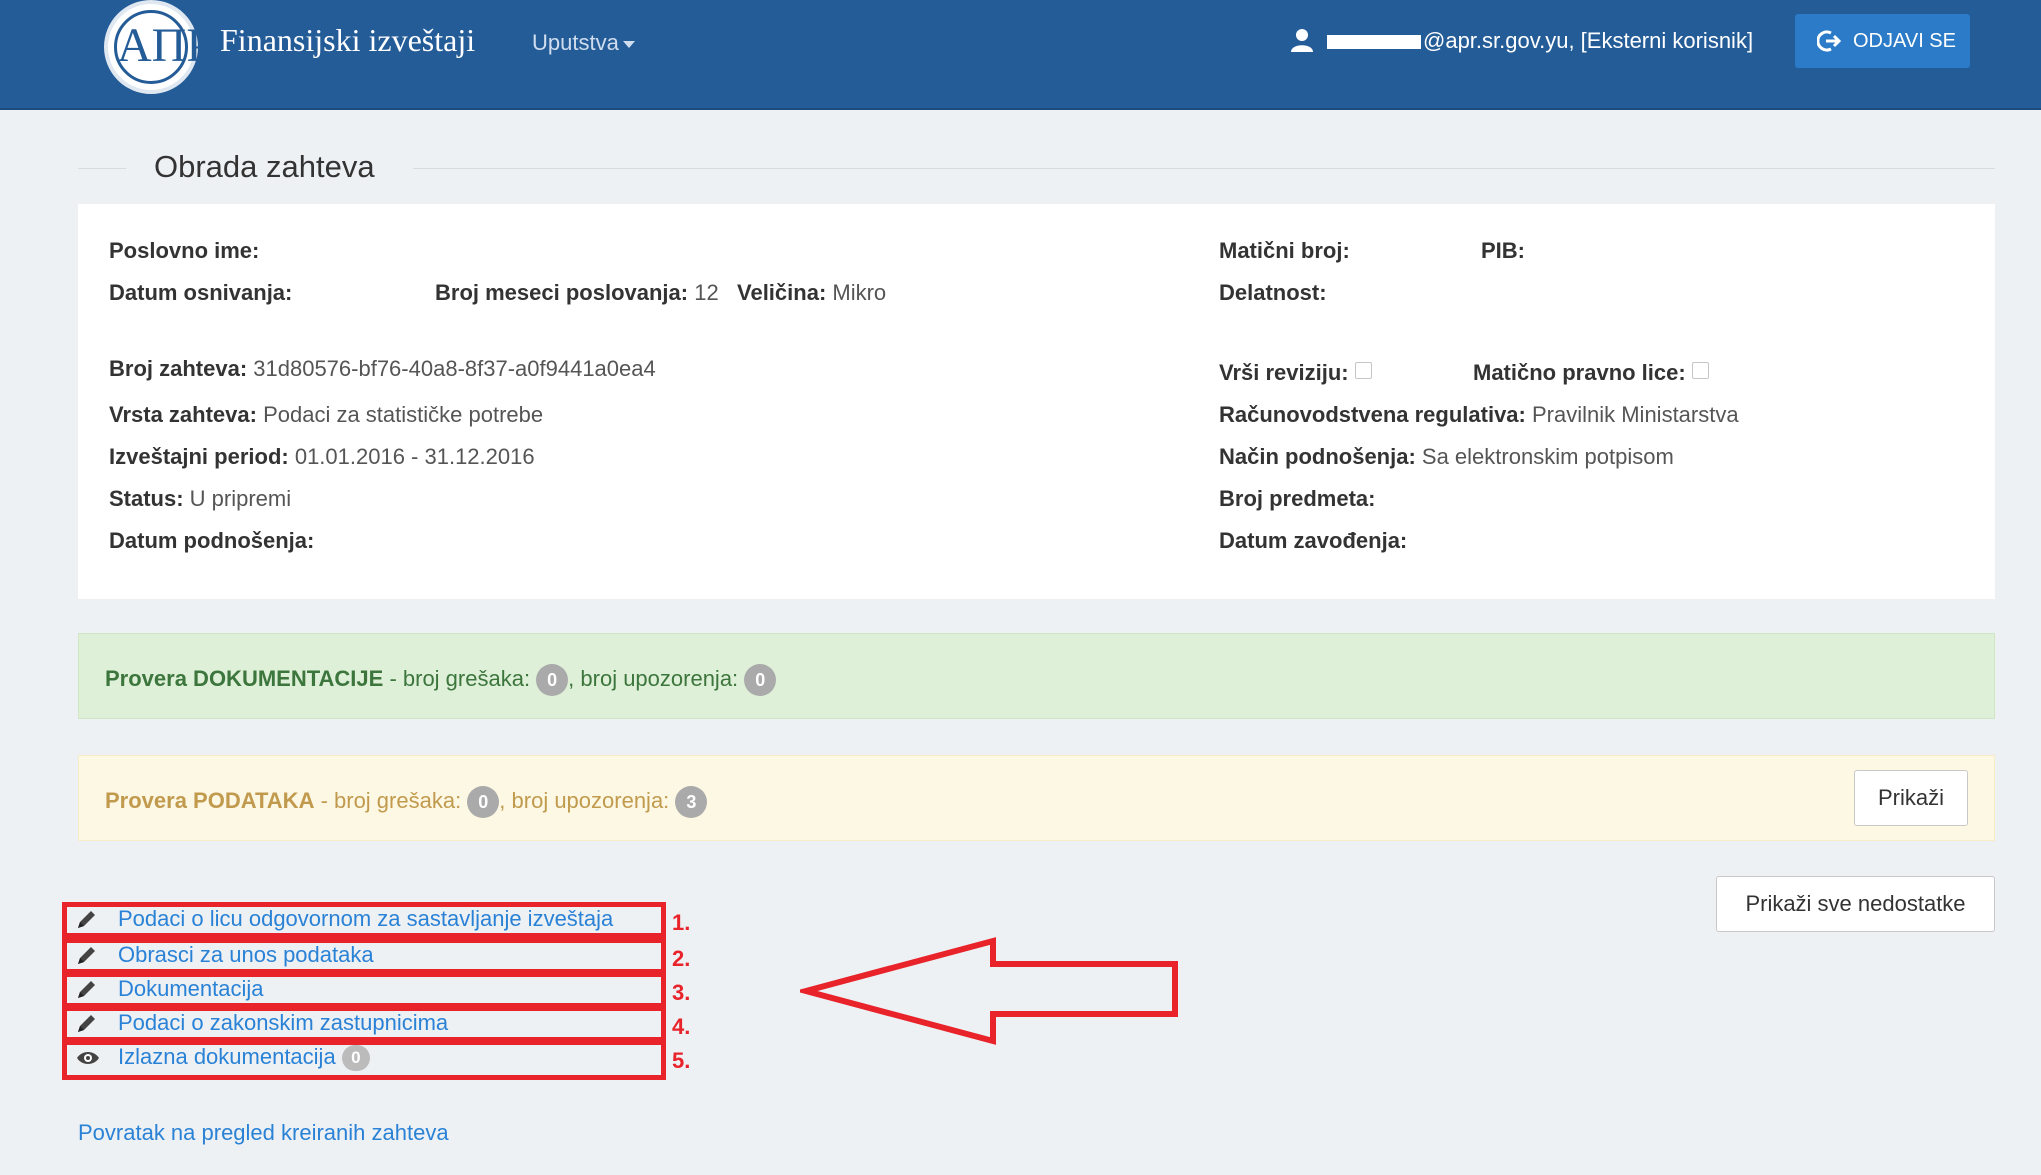 The image size is (2041, 1175). Describe the element at coordinates (1295, 373) in the screenshot. I see `vrsi-reviziju-field: Vrši reviziju:` at that location.